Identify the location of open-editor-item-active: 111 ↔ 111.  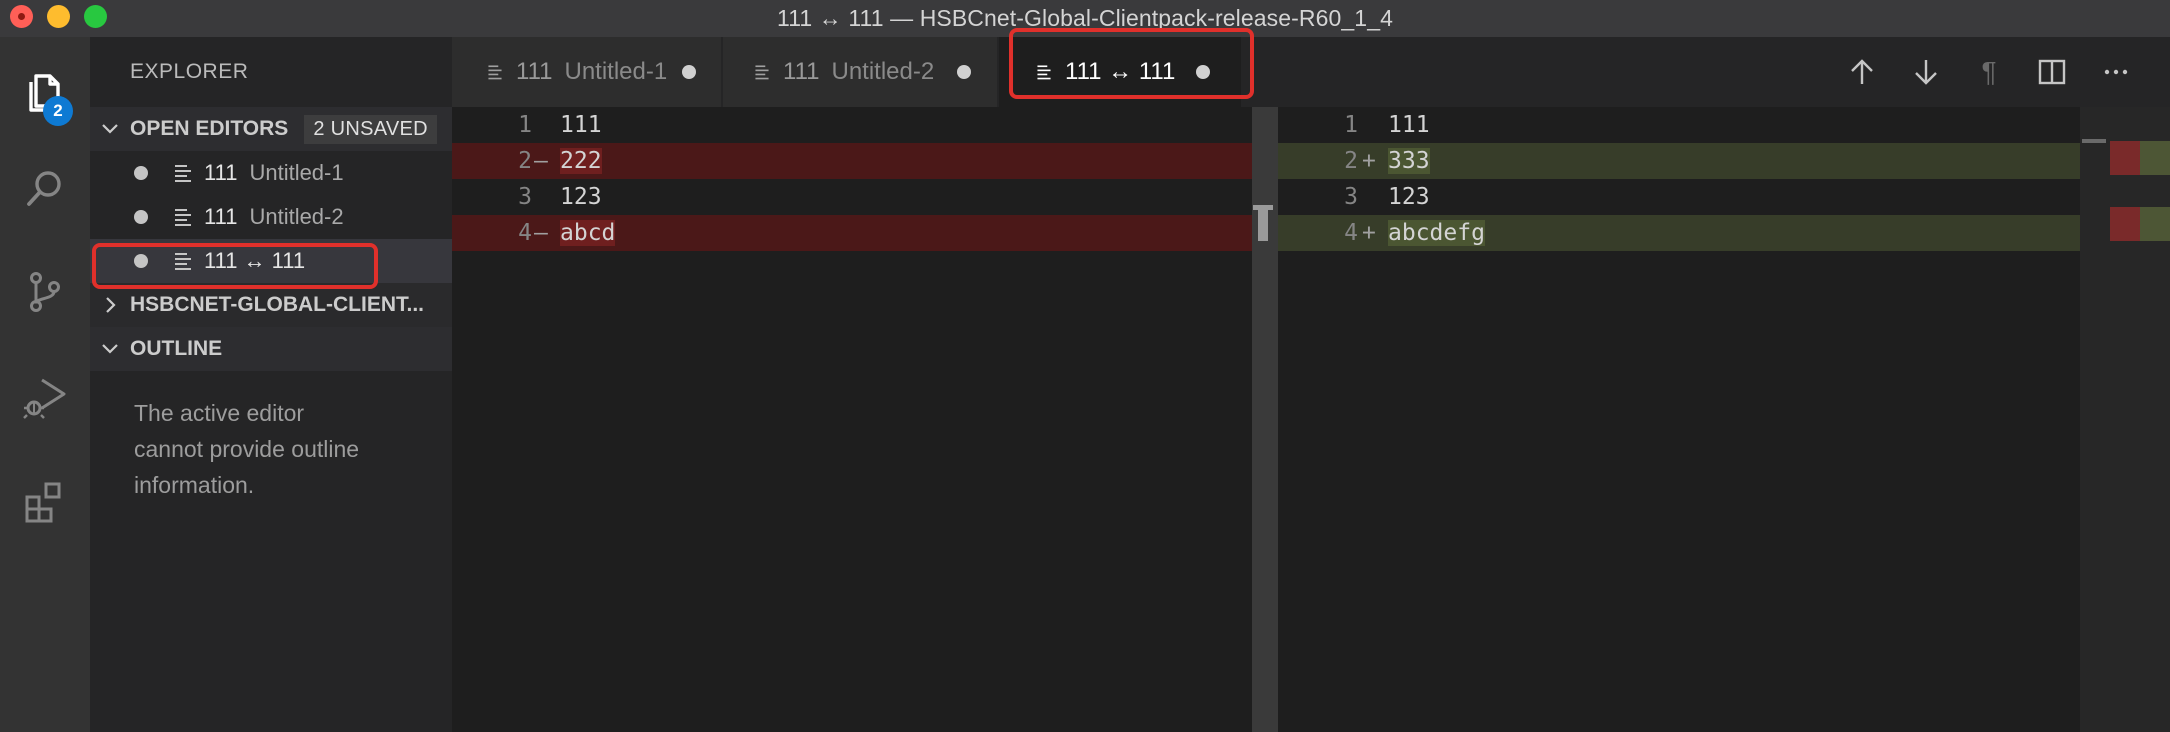
(271, 261).